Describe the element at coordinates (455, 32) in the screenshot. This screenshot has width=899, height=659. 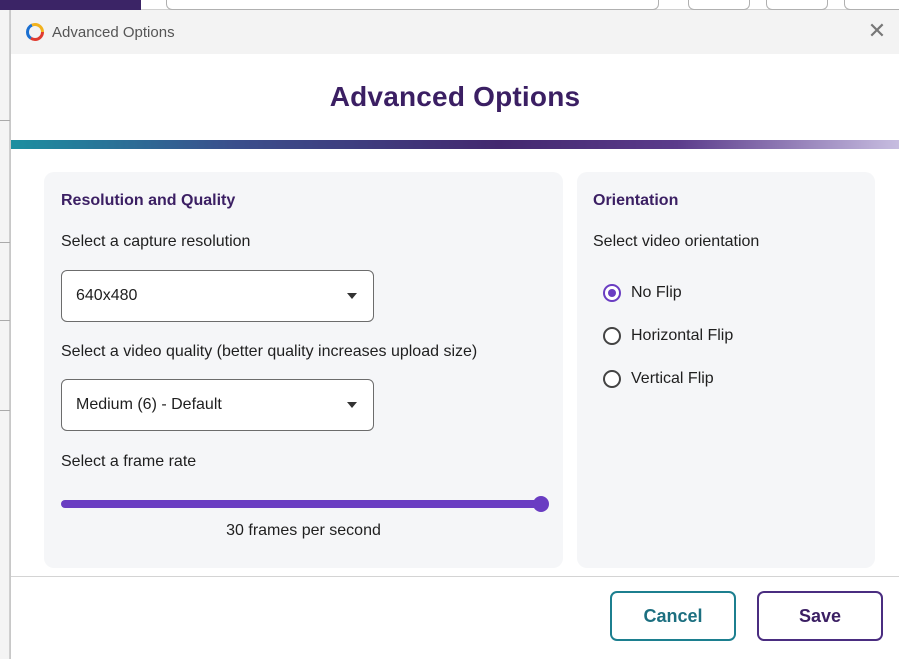
I see `title-bar: Advanced Options ✕` at that location.